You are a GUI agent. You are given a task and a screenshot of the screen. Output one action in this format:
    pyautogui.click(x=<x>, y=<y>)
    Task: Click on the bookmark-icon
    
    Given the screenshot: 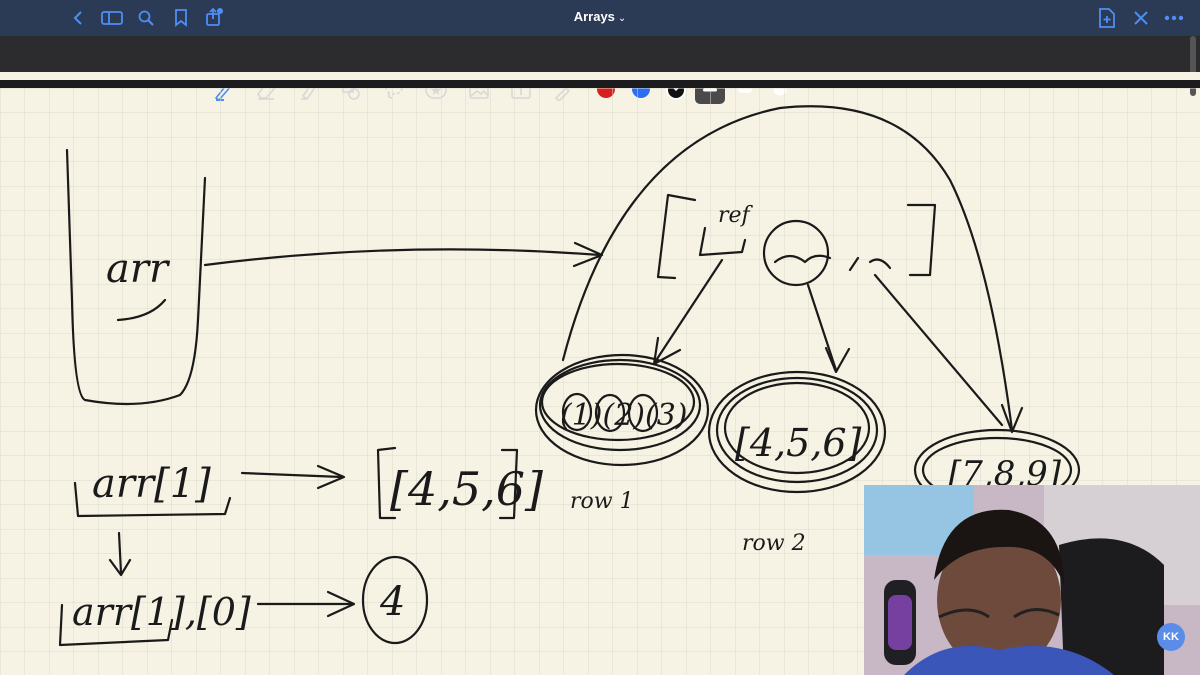 What is the action you would take?
    pyautogui.click(x=181, y=18)
    